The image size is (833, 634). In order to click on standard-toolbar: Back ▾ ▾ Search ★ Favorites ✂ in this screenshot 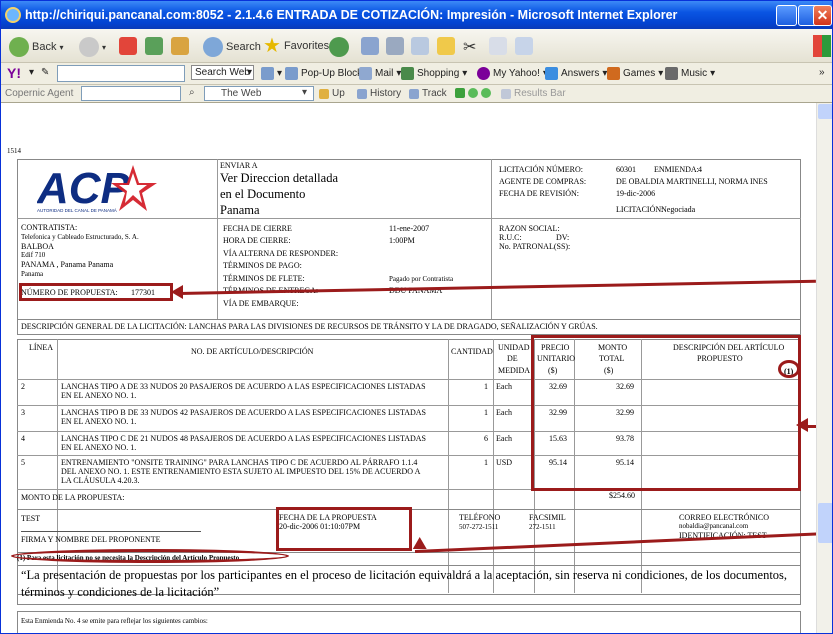, I will do `click(416, 46)`.